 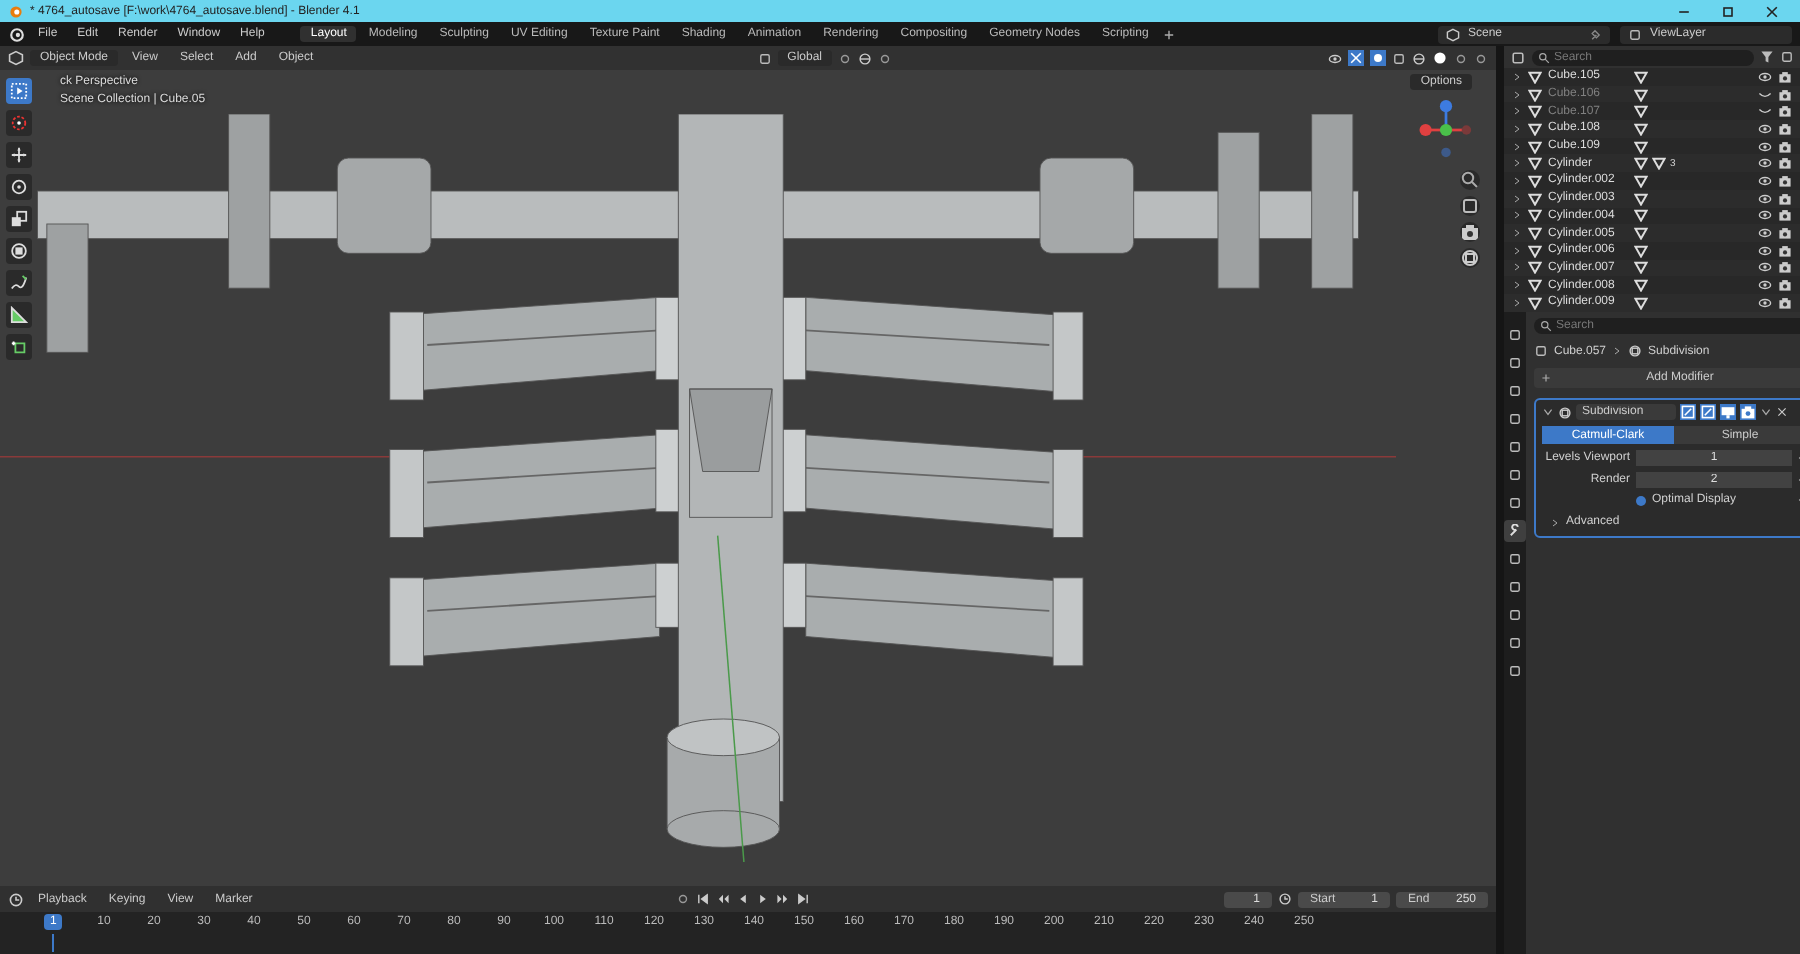 What do you see at coordinates (702, 899) in the screenshot?
I see `jump-start-icon` at bounding box center [702, 899].